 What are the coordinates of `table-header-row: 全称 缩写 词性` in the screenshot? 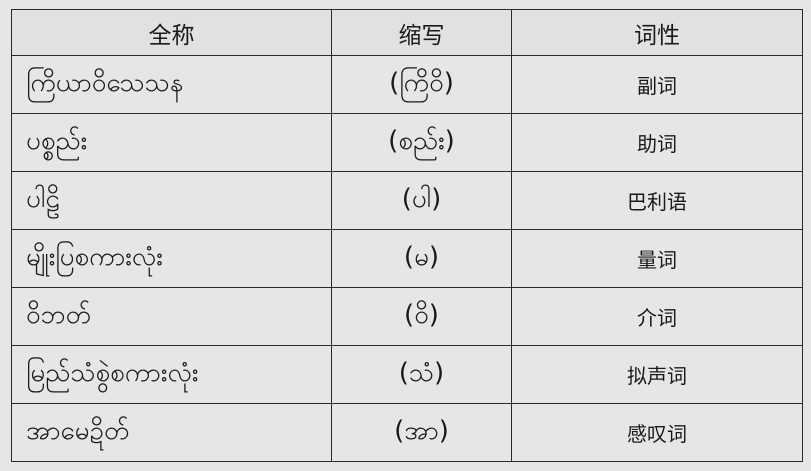 It's located at (407, 32).